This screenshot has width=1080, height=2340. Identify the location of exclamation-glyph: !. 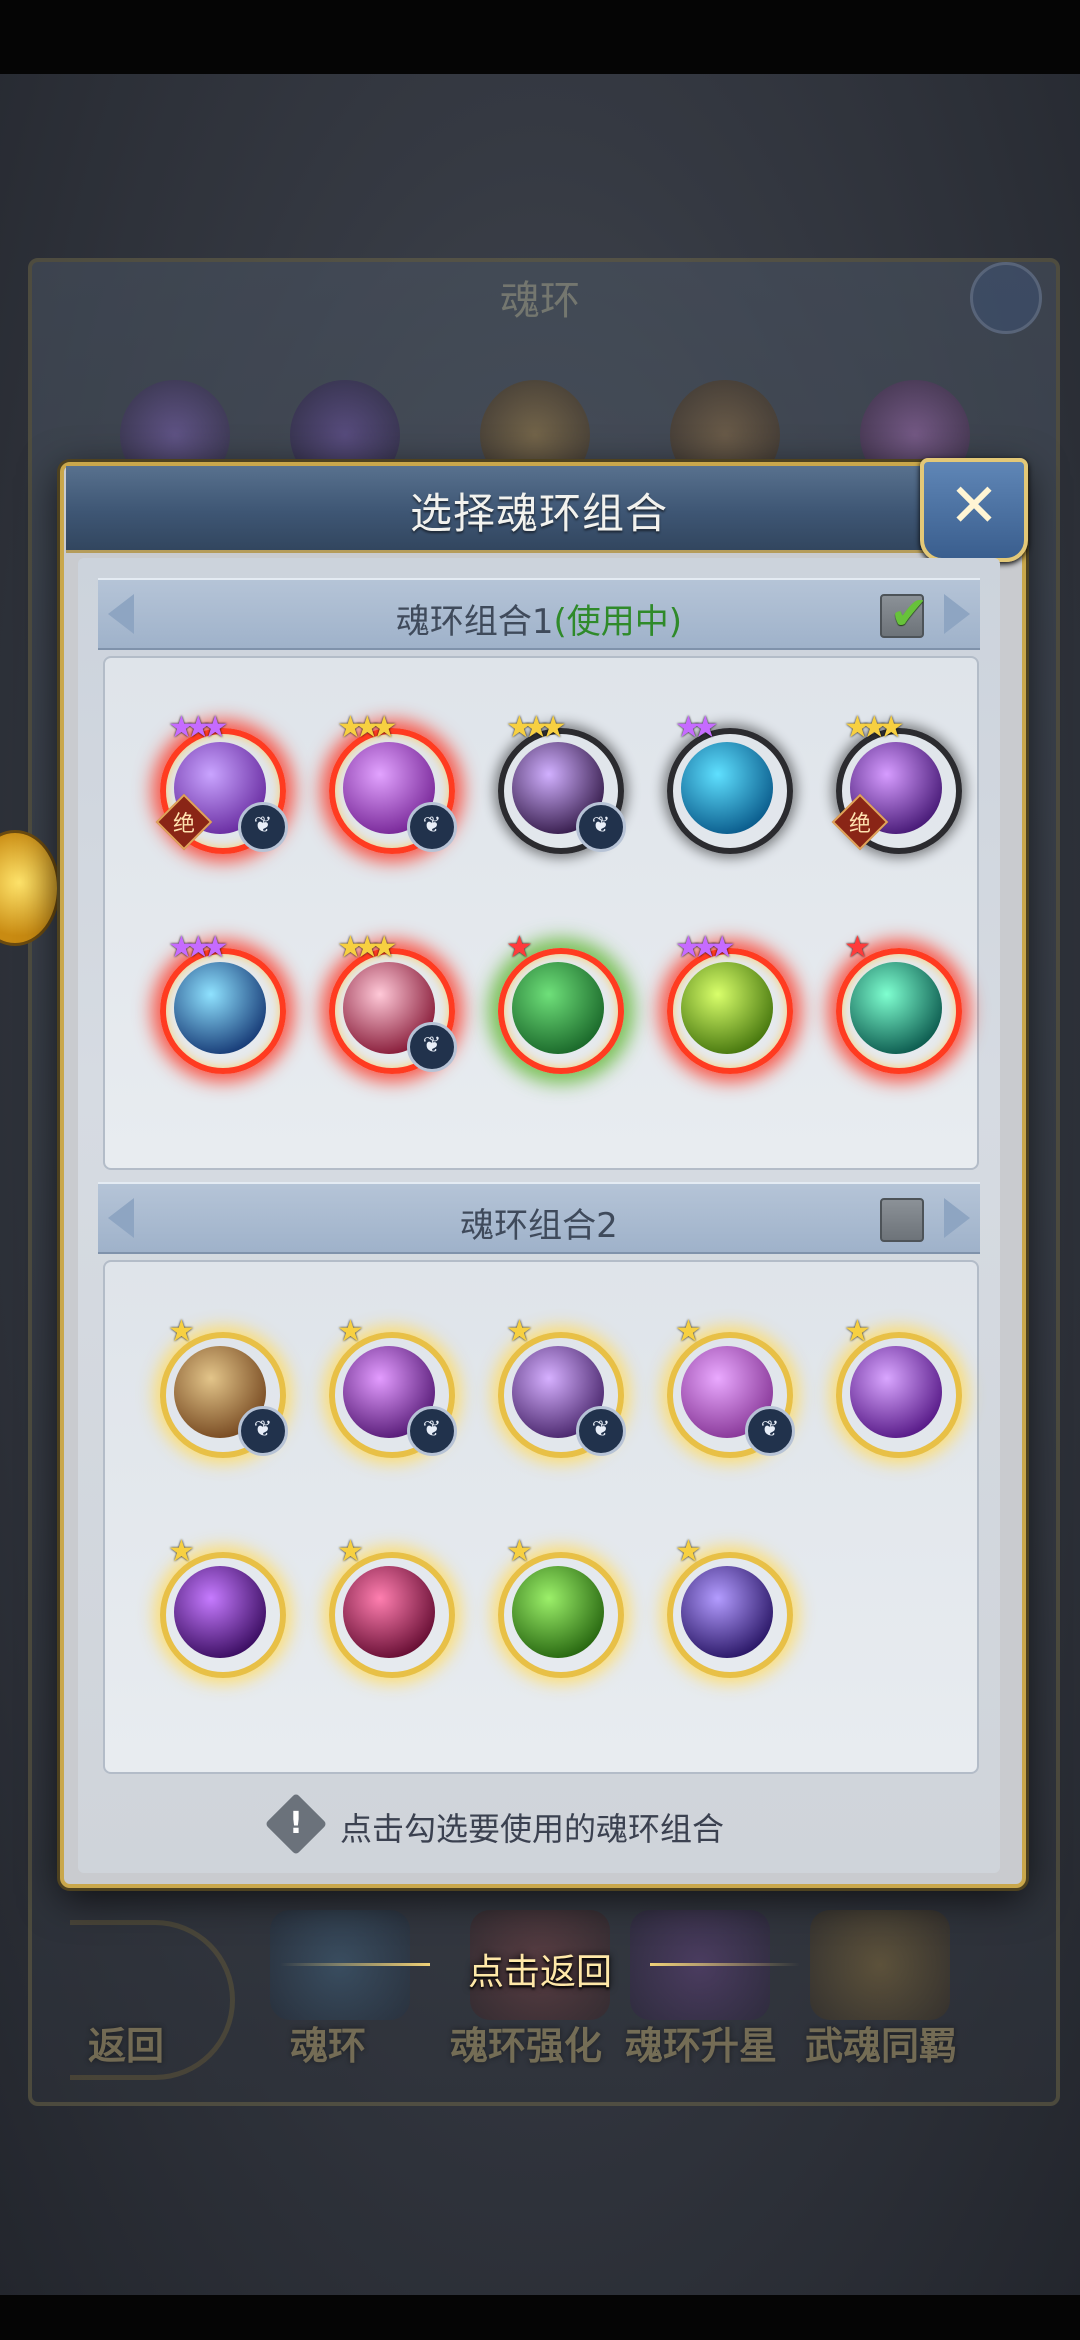
(296, 1823).